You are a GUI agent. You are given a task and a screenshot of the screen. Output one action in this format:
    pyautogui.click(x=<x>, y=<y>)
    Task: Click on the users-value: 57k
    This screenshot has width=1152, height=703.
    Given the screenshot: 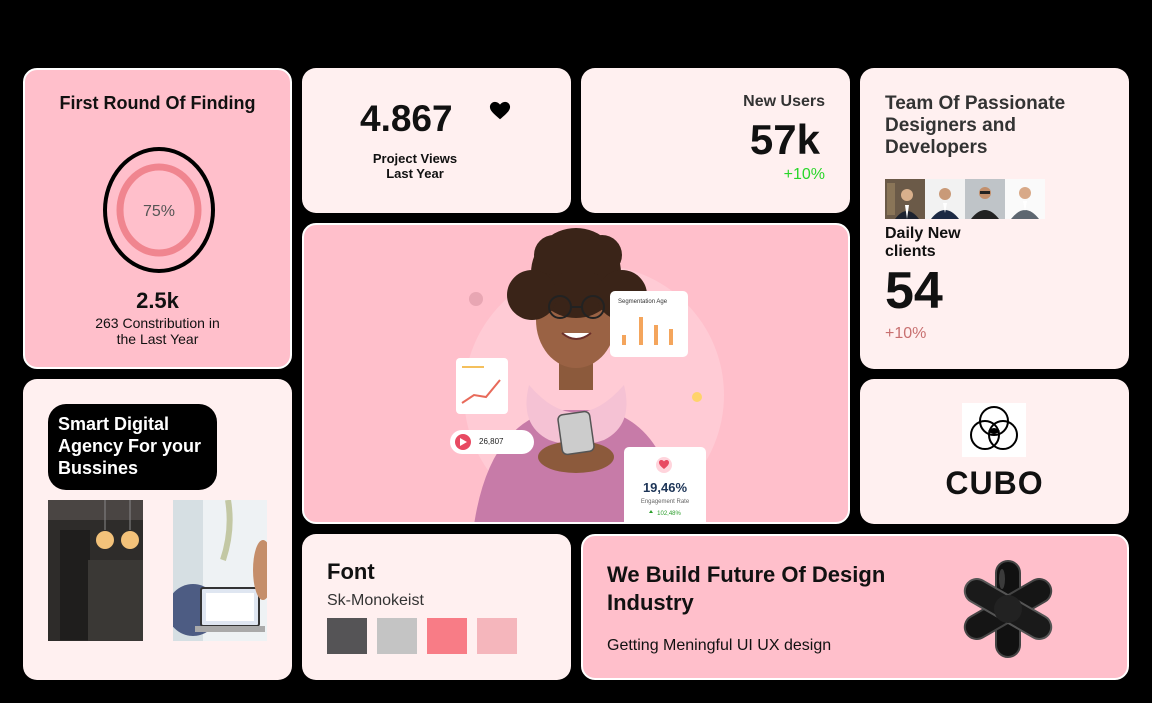 What is the action you would take?
    pyautogui.click(x=784, y=139)
    